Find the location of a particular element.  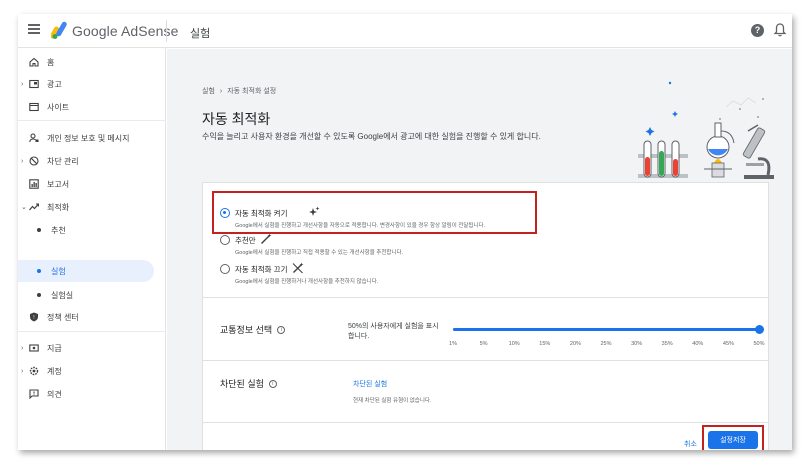

sidebar-item-label: 추천 is located at coordinates (58, 230).